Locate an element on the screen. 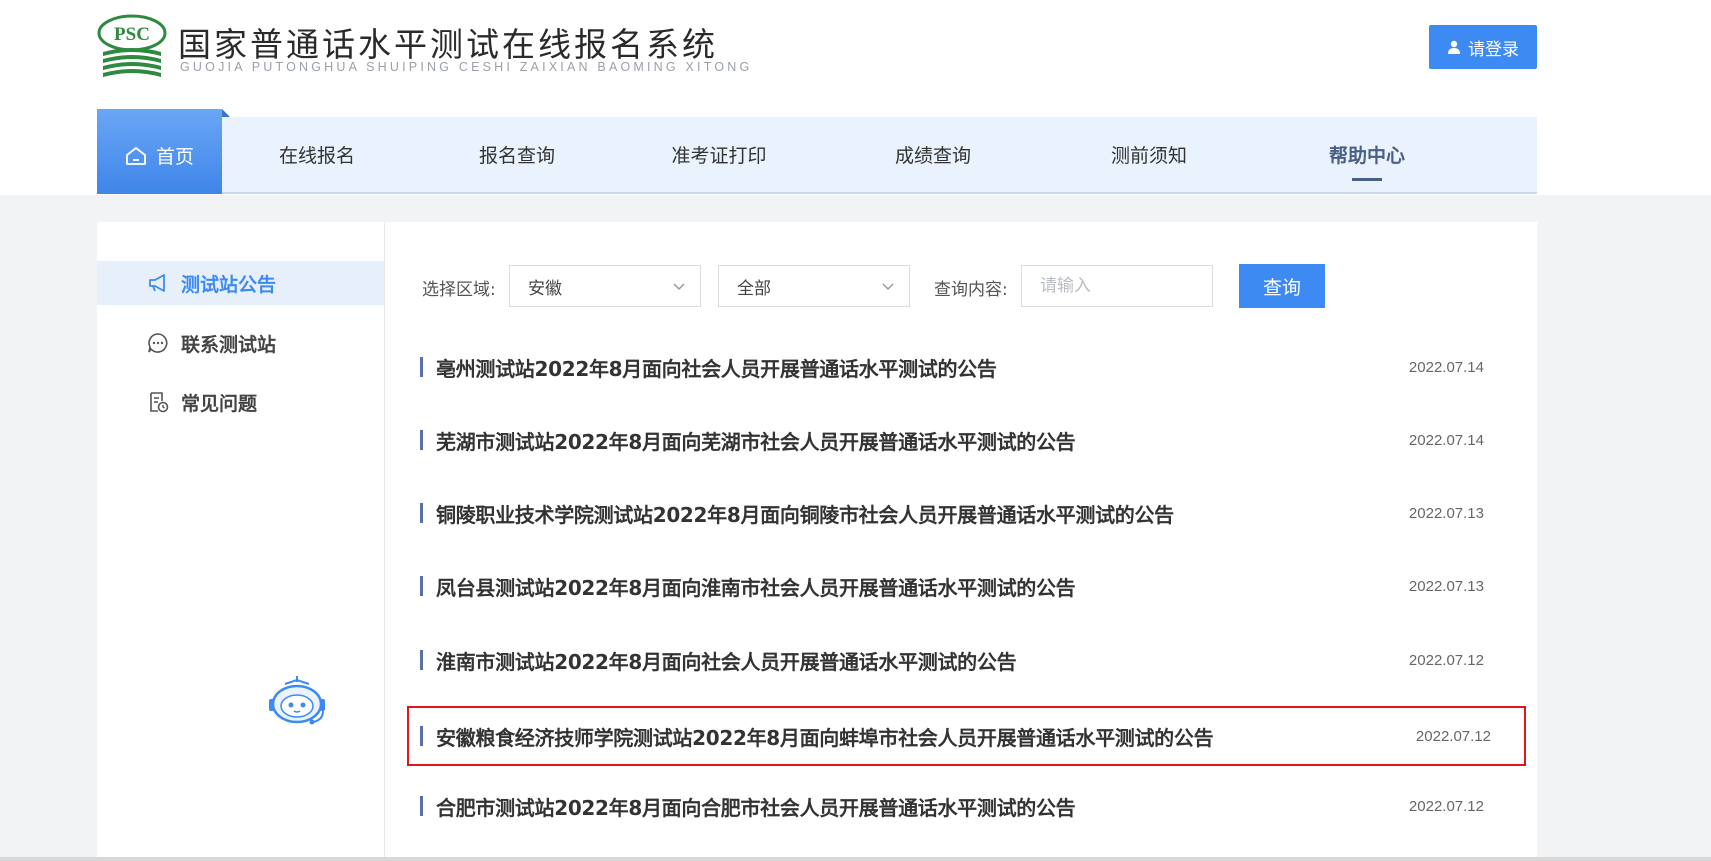 Image resolution: width=1711 pixels, height=861 pixels. region-label: 选择区域: is located at coordinates (459, 290).